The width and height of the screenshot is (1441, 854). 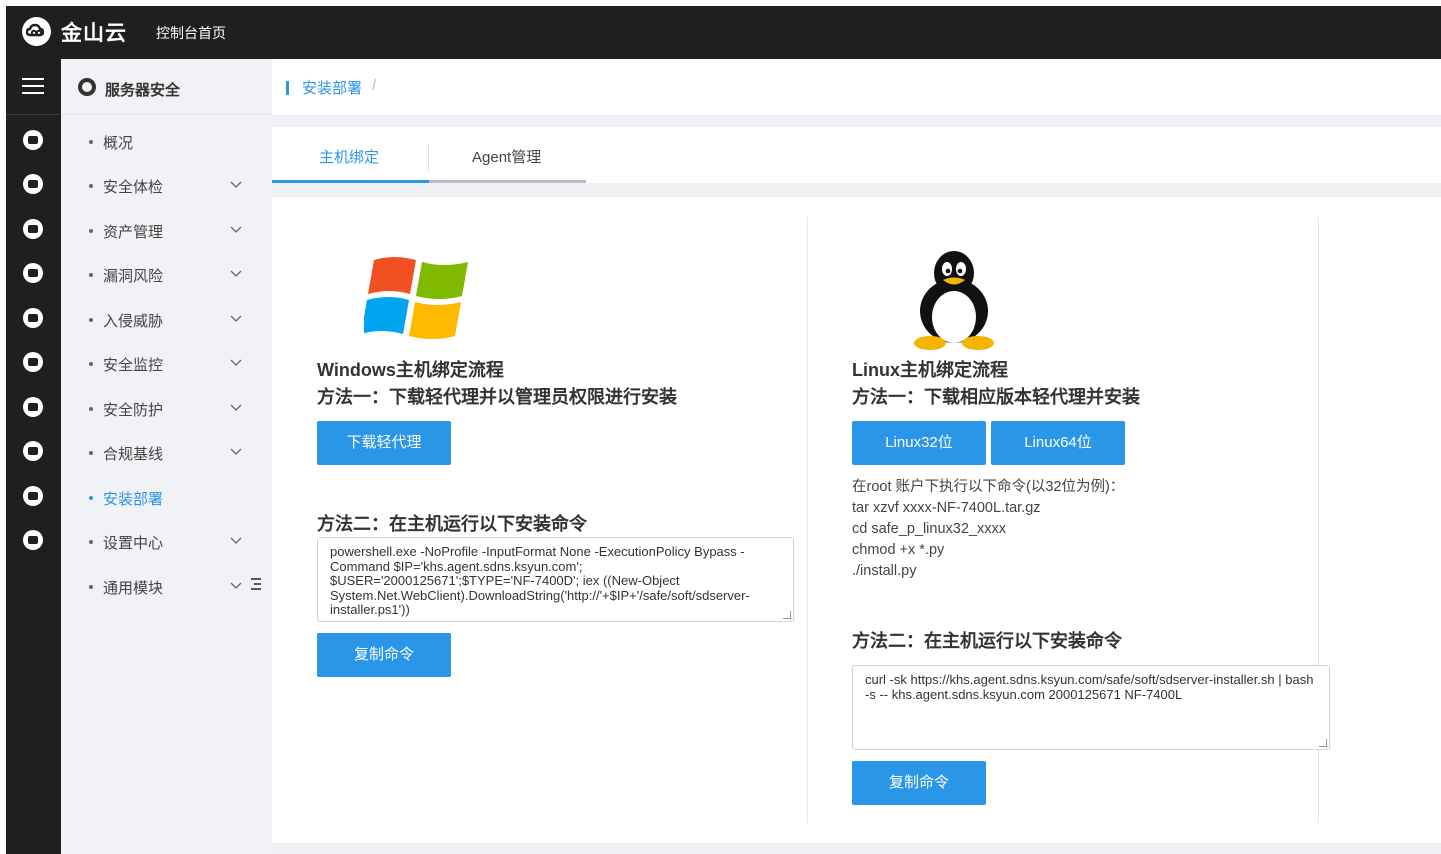 I want to click on shield-icon, so click(x=33, y=229).